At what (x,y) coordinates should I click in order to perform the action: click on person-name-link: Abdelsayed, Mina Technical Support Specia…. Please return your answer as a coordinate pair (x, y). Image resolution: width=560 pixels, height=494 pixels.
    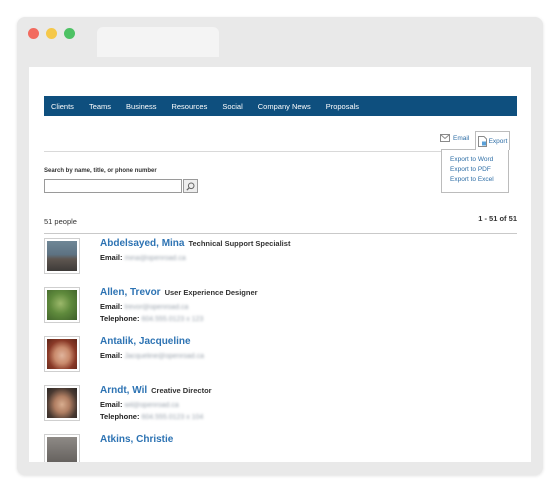
    Looking at the image, I should click on (195, 243).